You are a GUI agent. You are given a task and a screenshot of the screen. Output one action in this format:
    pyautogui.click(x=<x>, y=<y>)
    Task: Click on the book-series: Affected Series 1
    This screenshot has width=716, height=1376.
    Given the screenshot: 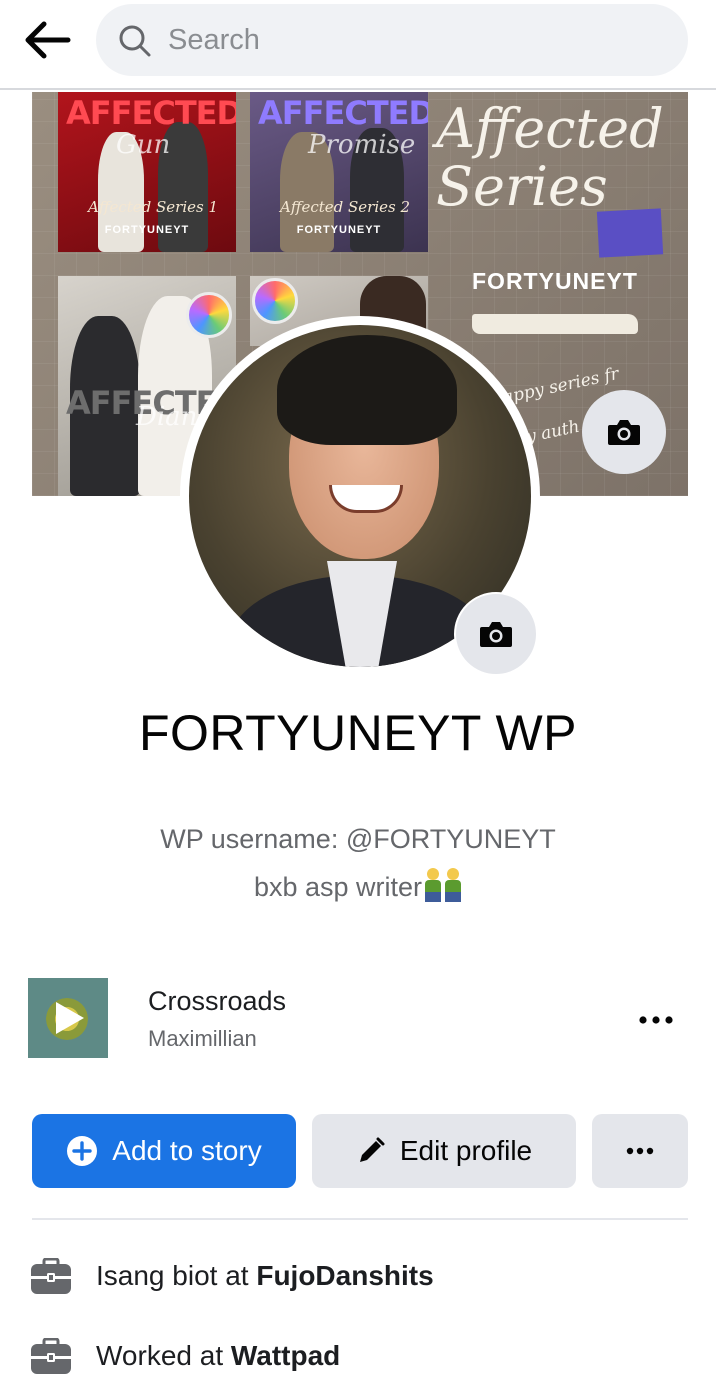 What is the action you would take?
    pyautogui.click(x=153, y=207)
    